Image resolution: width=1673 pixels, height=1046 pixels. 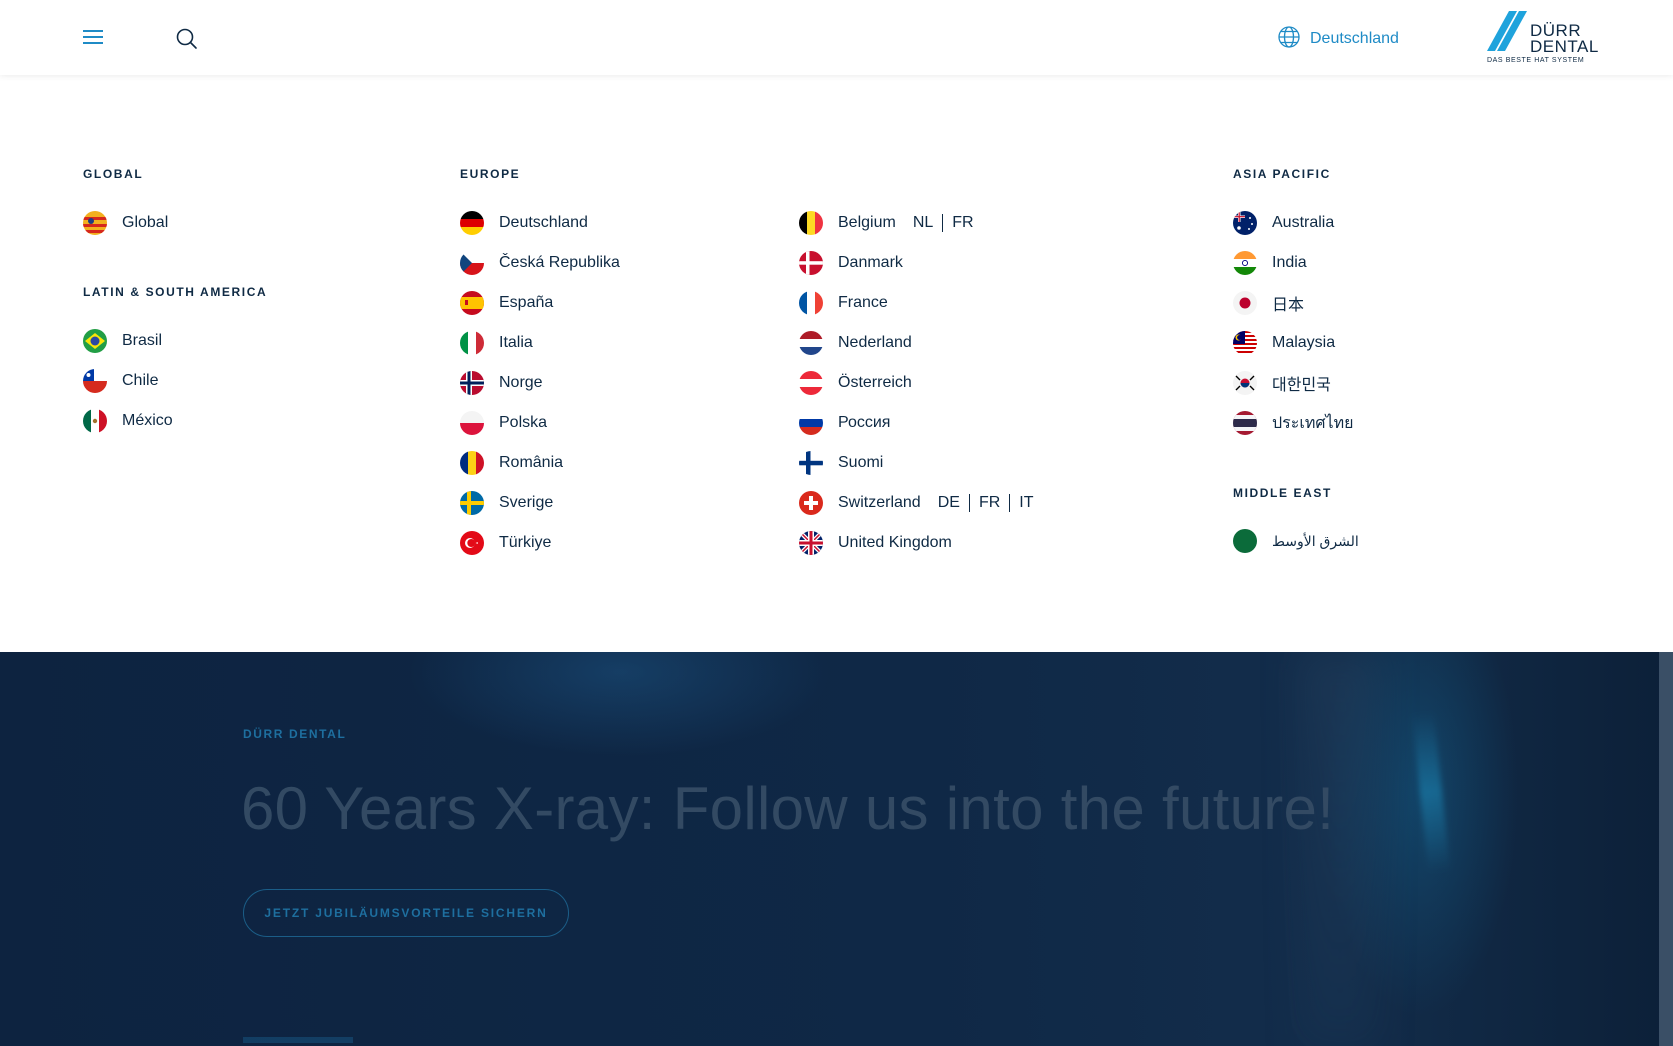 I want to click on logo-slogan: DAS BESTE HAT SYSTEM, so click(x=1536, y=60).